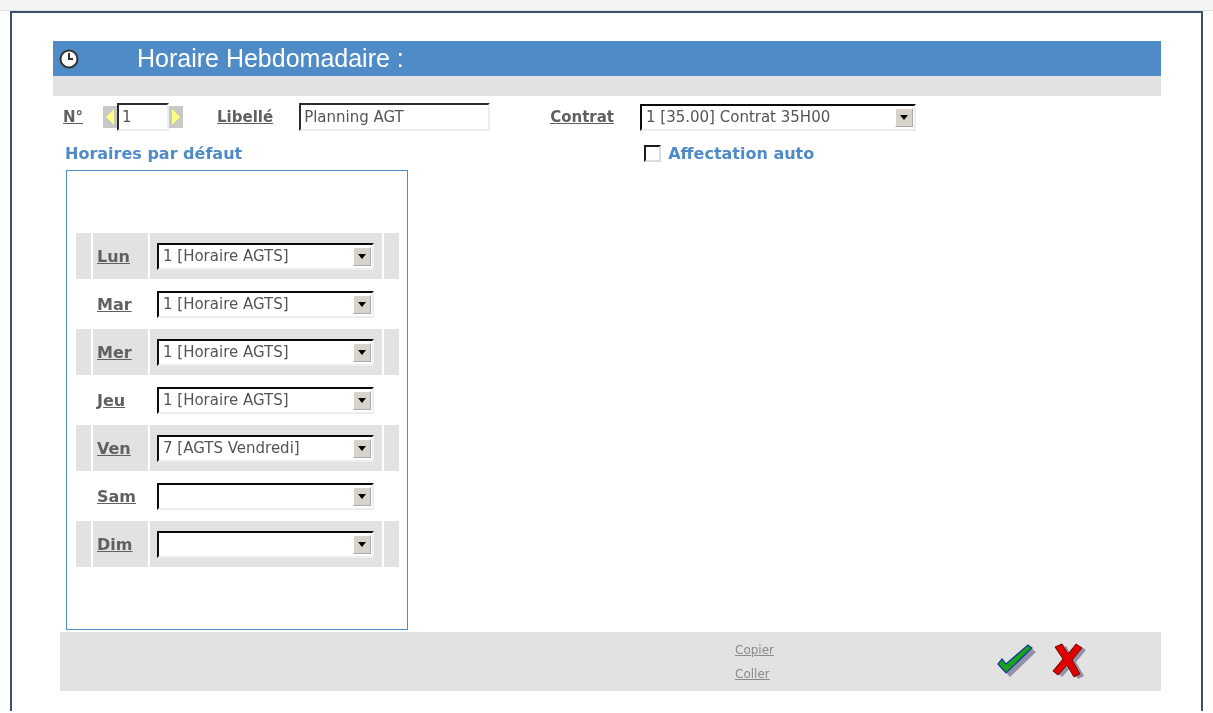 This screenshot has width=1213, height=713. I want to click on clock-icon, so click(69, 58).